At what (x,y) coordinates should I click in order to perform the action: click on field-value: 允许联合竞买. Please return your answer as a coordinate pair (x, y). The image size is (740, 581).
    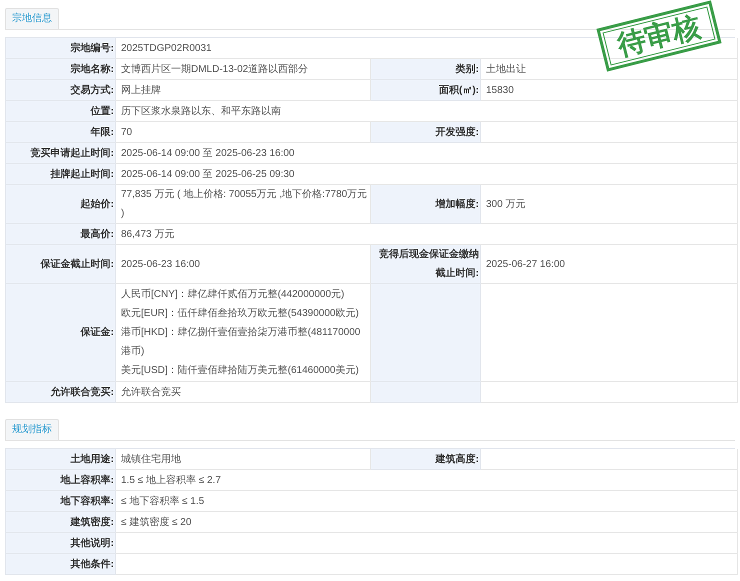
    Looking at the image, I should click on (243, 392).